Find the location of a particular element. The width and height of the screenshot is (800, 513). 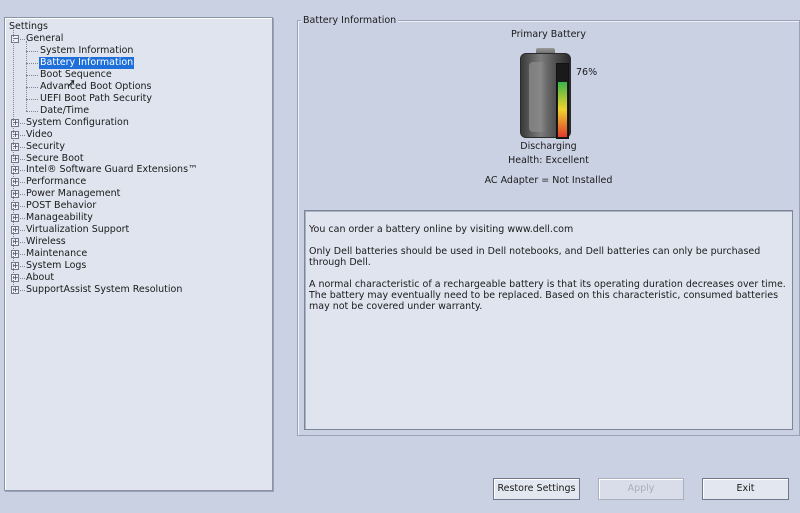

tree-item-label: Maintenance is located at coordinates (57, 254).